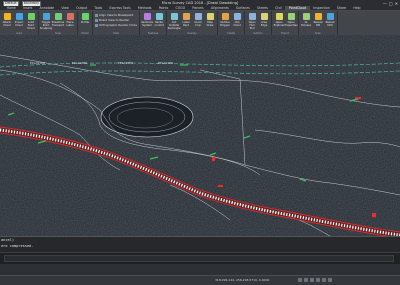 This screenshot has width=400, height=285. I want to click on tab-parcels: Parcels, so click(198, 8).